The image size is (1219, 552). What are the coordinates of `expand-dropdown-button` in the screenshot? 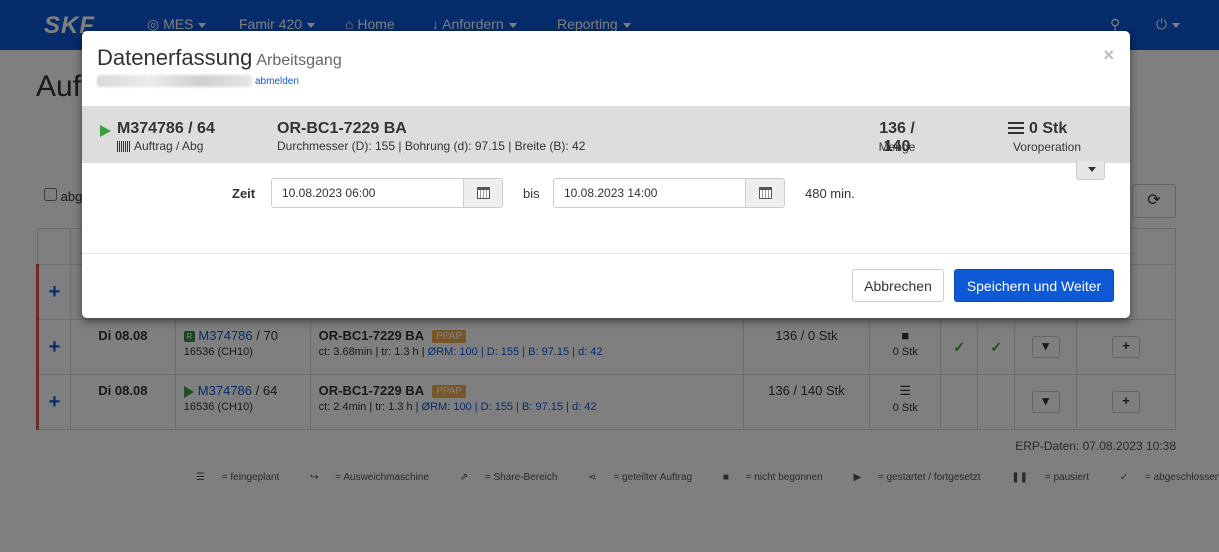 It's located at (1090, 170).